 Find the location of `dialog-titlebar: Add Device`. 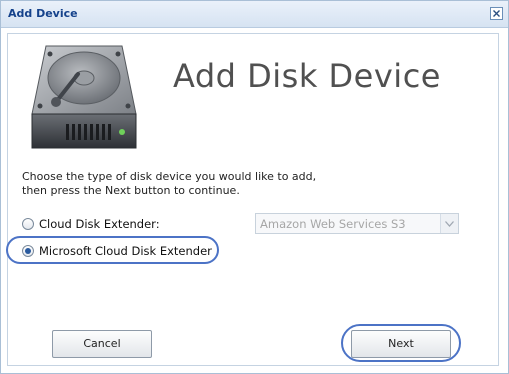

dialog-titlebar: Add Device is located at coordinates (254, 14).